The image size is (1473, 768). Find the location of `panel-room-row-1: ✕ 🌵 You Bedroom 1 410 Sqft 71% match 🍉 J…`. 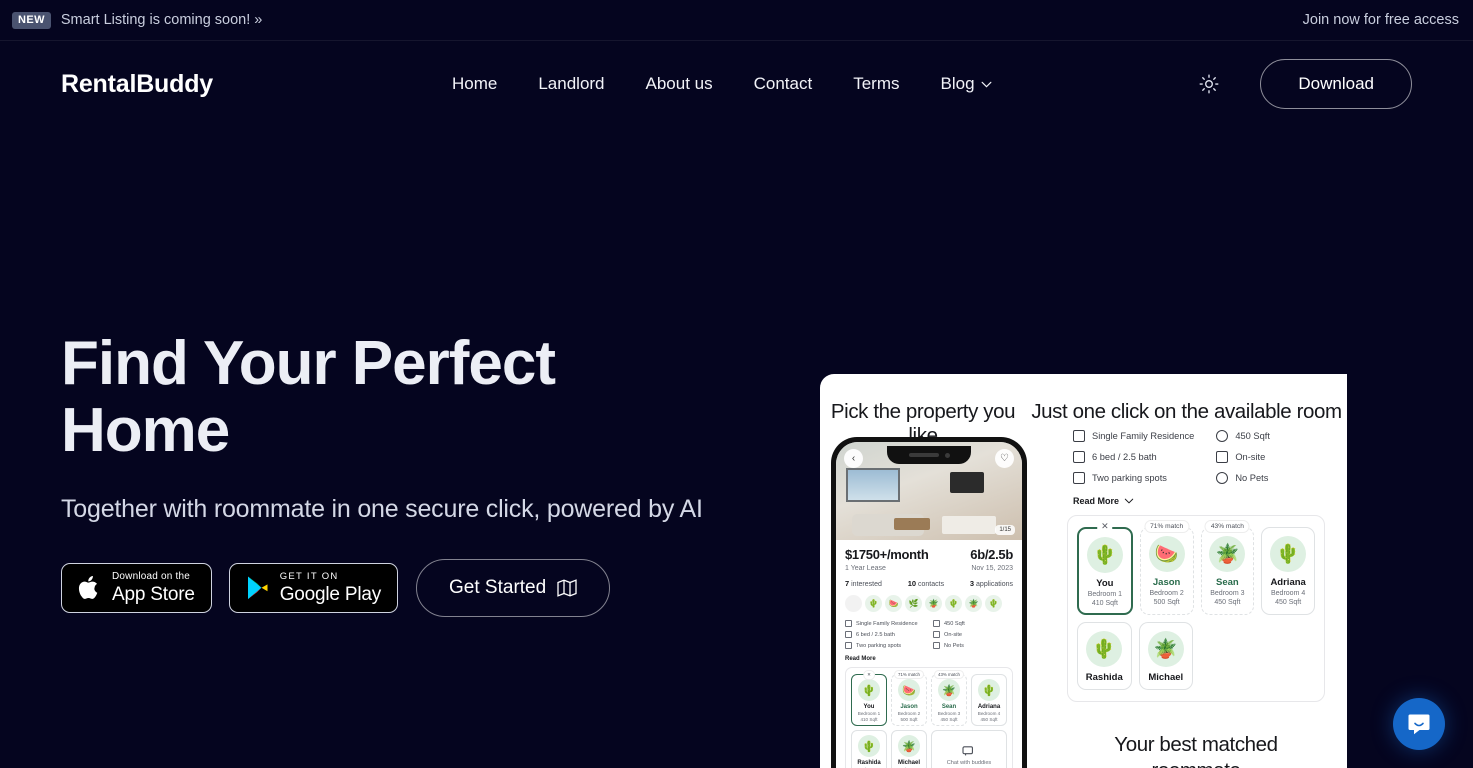

panel-room-row-1: ✕ 🌵 You Bedroom 1 410 Sqft 71% match 🍉 J… is located at coordinates (1196, 567).